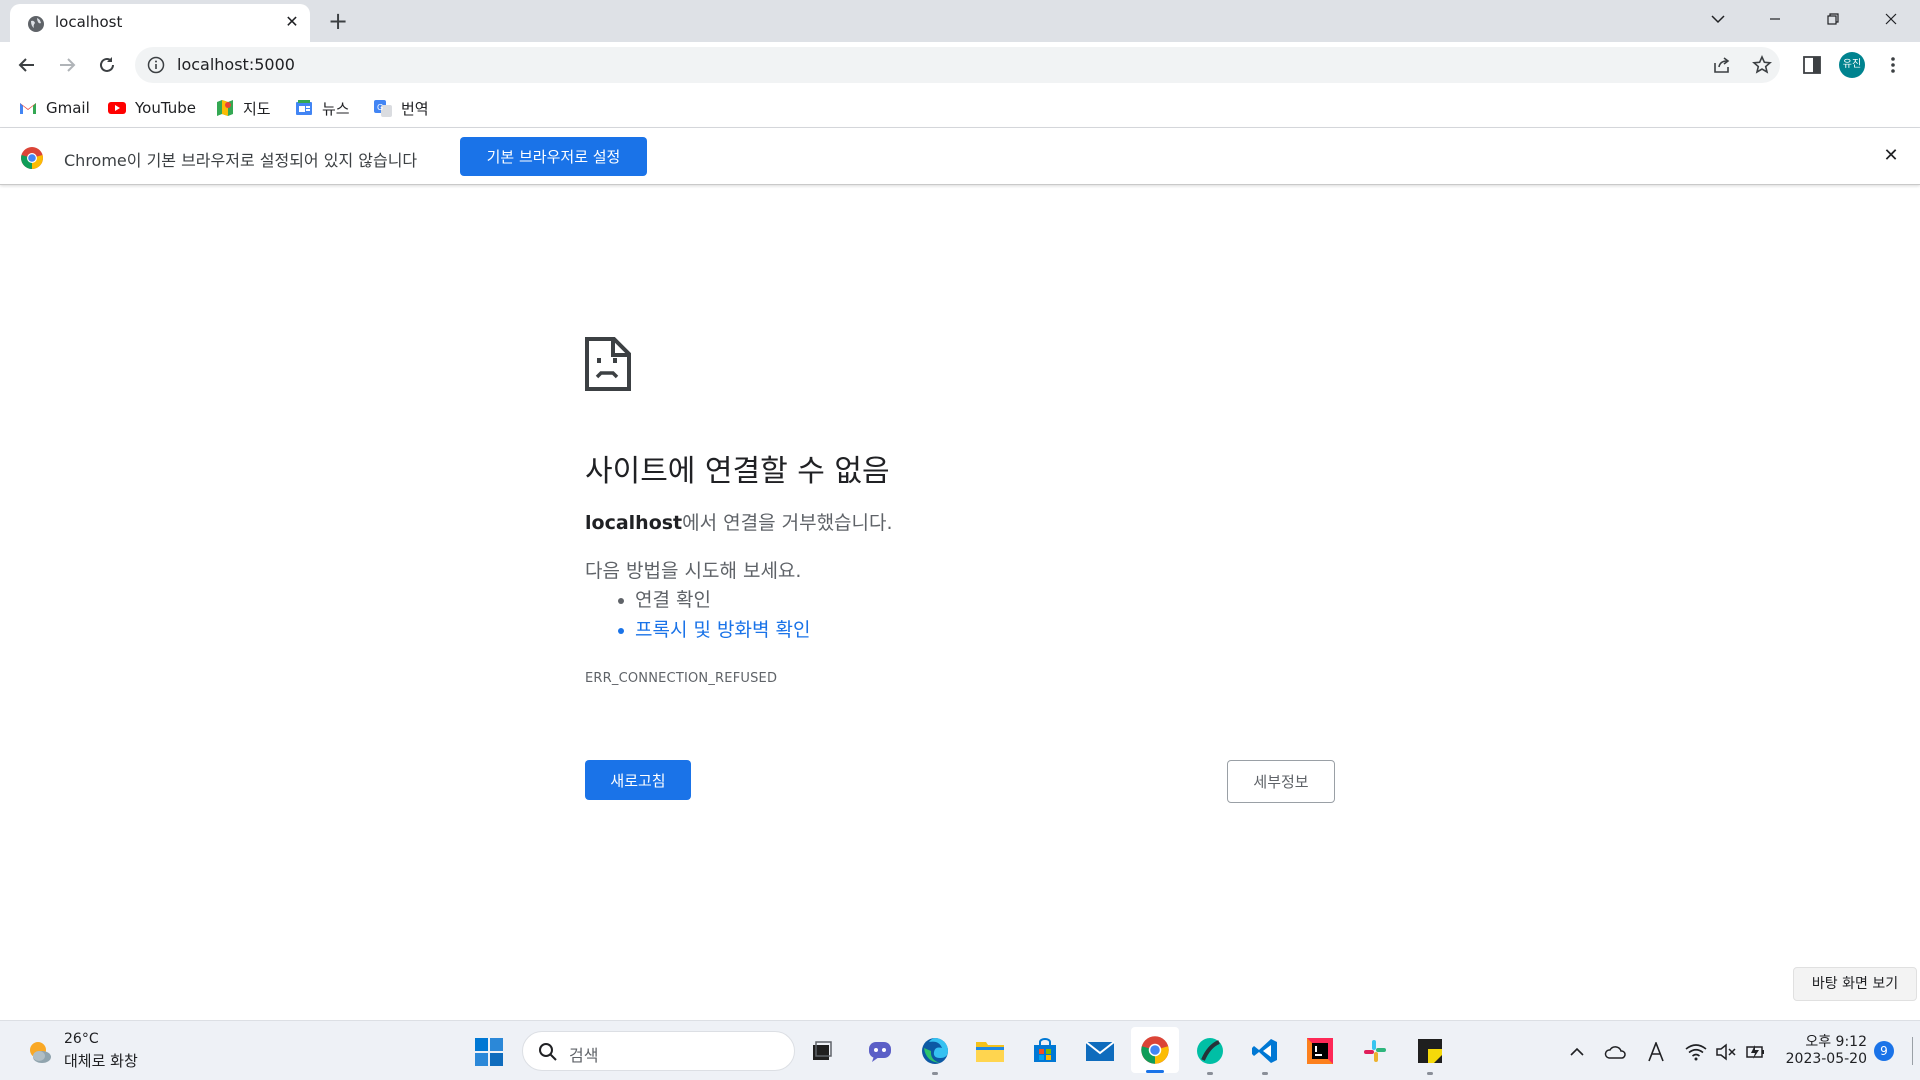  What do you see at coordinates (960, 21) in the screenshot?
I see `tab-strip: localhost ✕ +` at bounding box center [960, 21].